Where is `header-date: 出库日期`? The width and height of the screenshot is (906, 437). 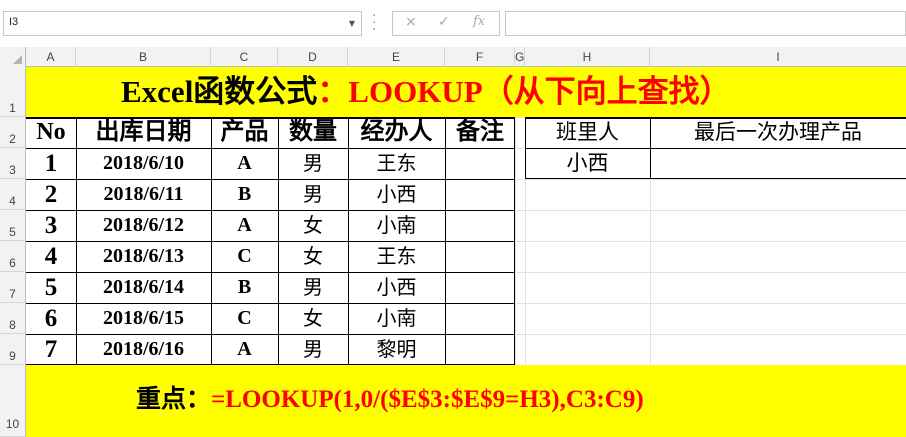 header-date: 出库日期 is located at coordinates (143, 132).